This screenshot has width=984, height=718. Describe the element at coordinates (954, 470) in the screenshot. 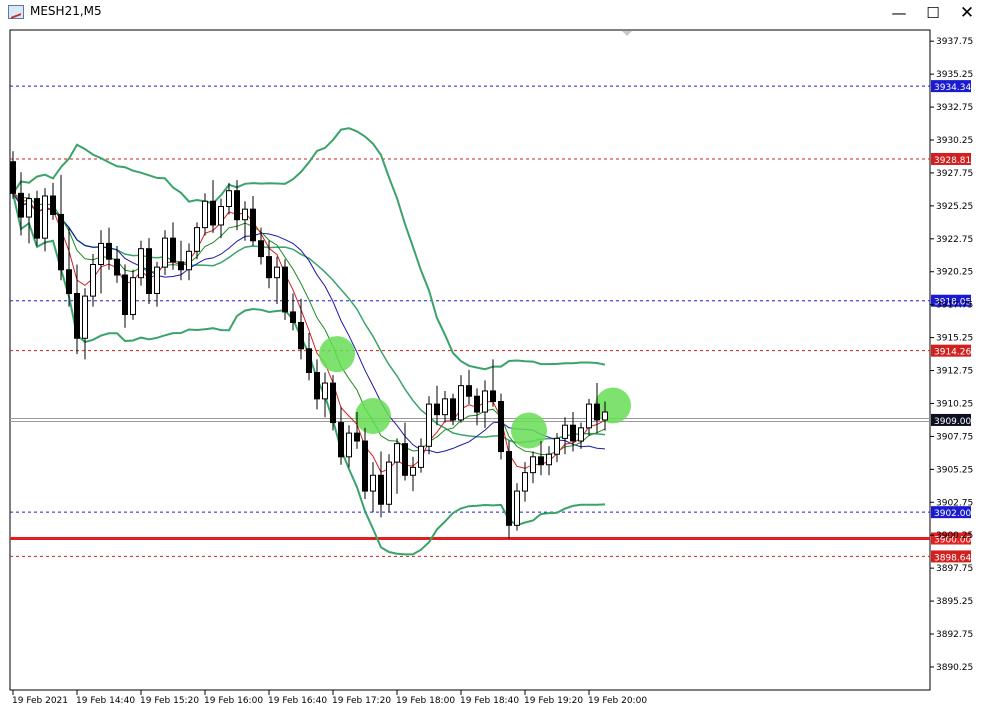

I see `price-tick-label: 3905.25` at that location.